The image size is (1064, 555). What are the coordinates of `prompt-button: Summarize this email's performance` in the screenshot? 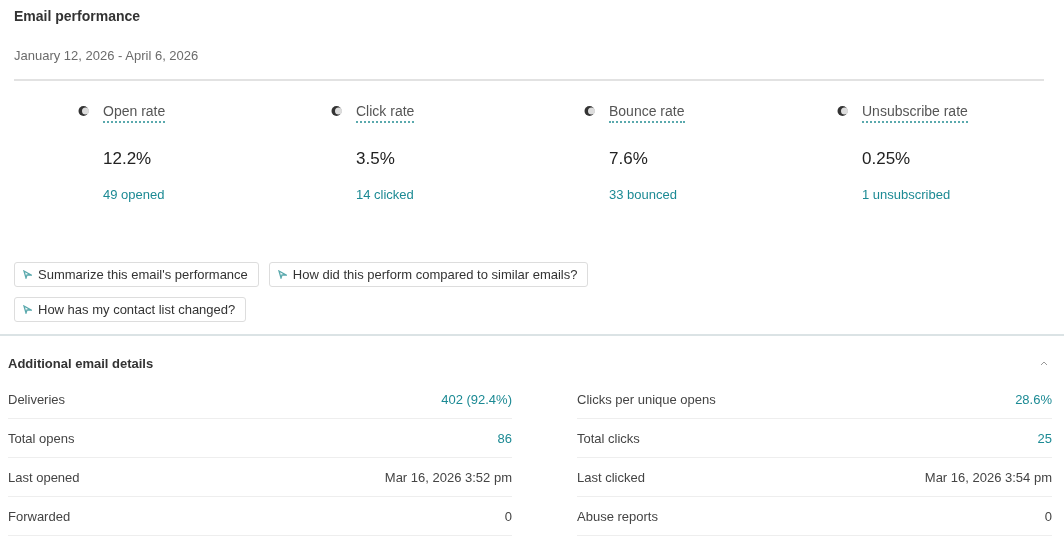 It's located at (136, 274).